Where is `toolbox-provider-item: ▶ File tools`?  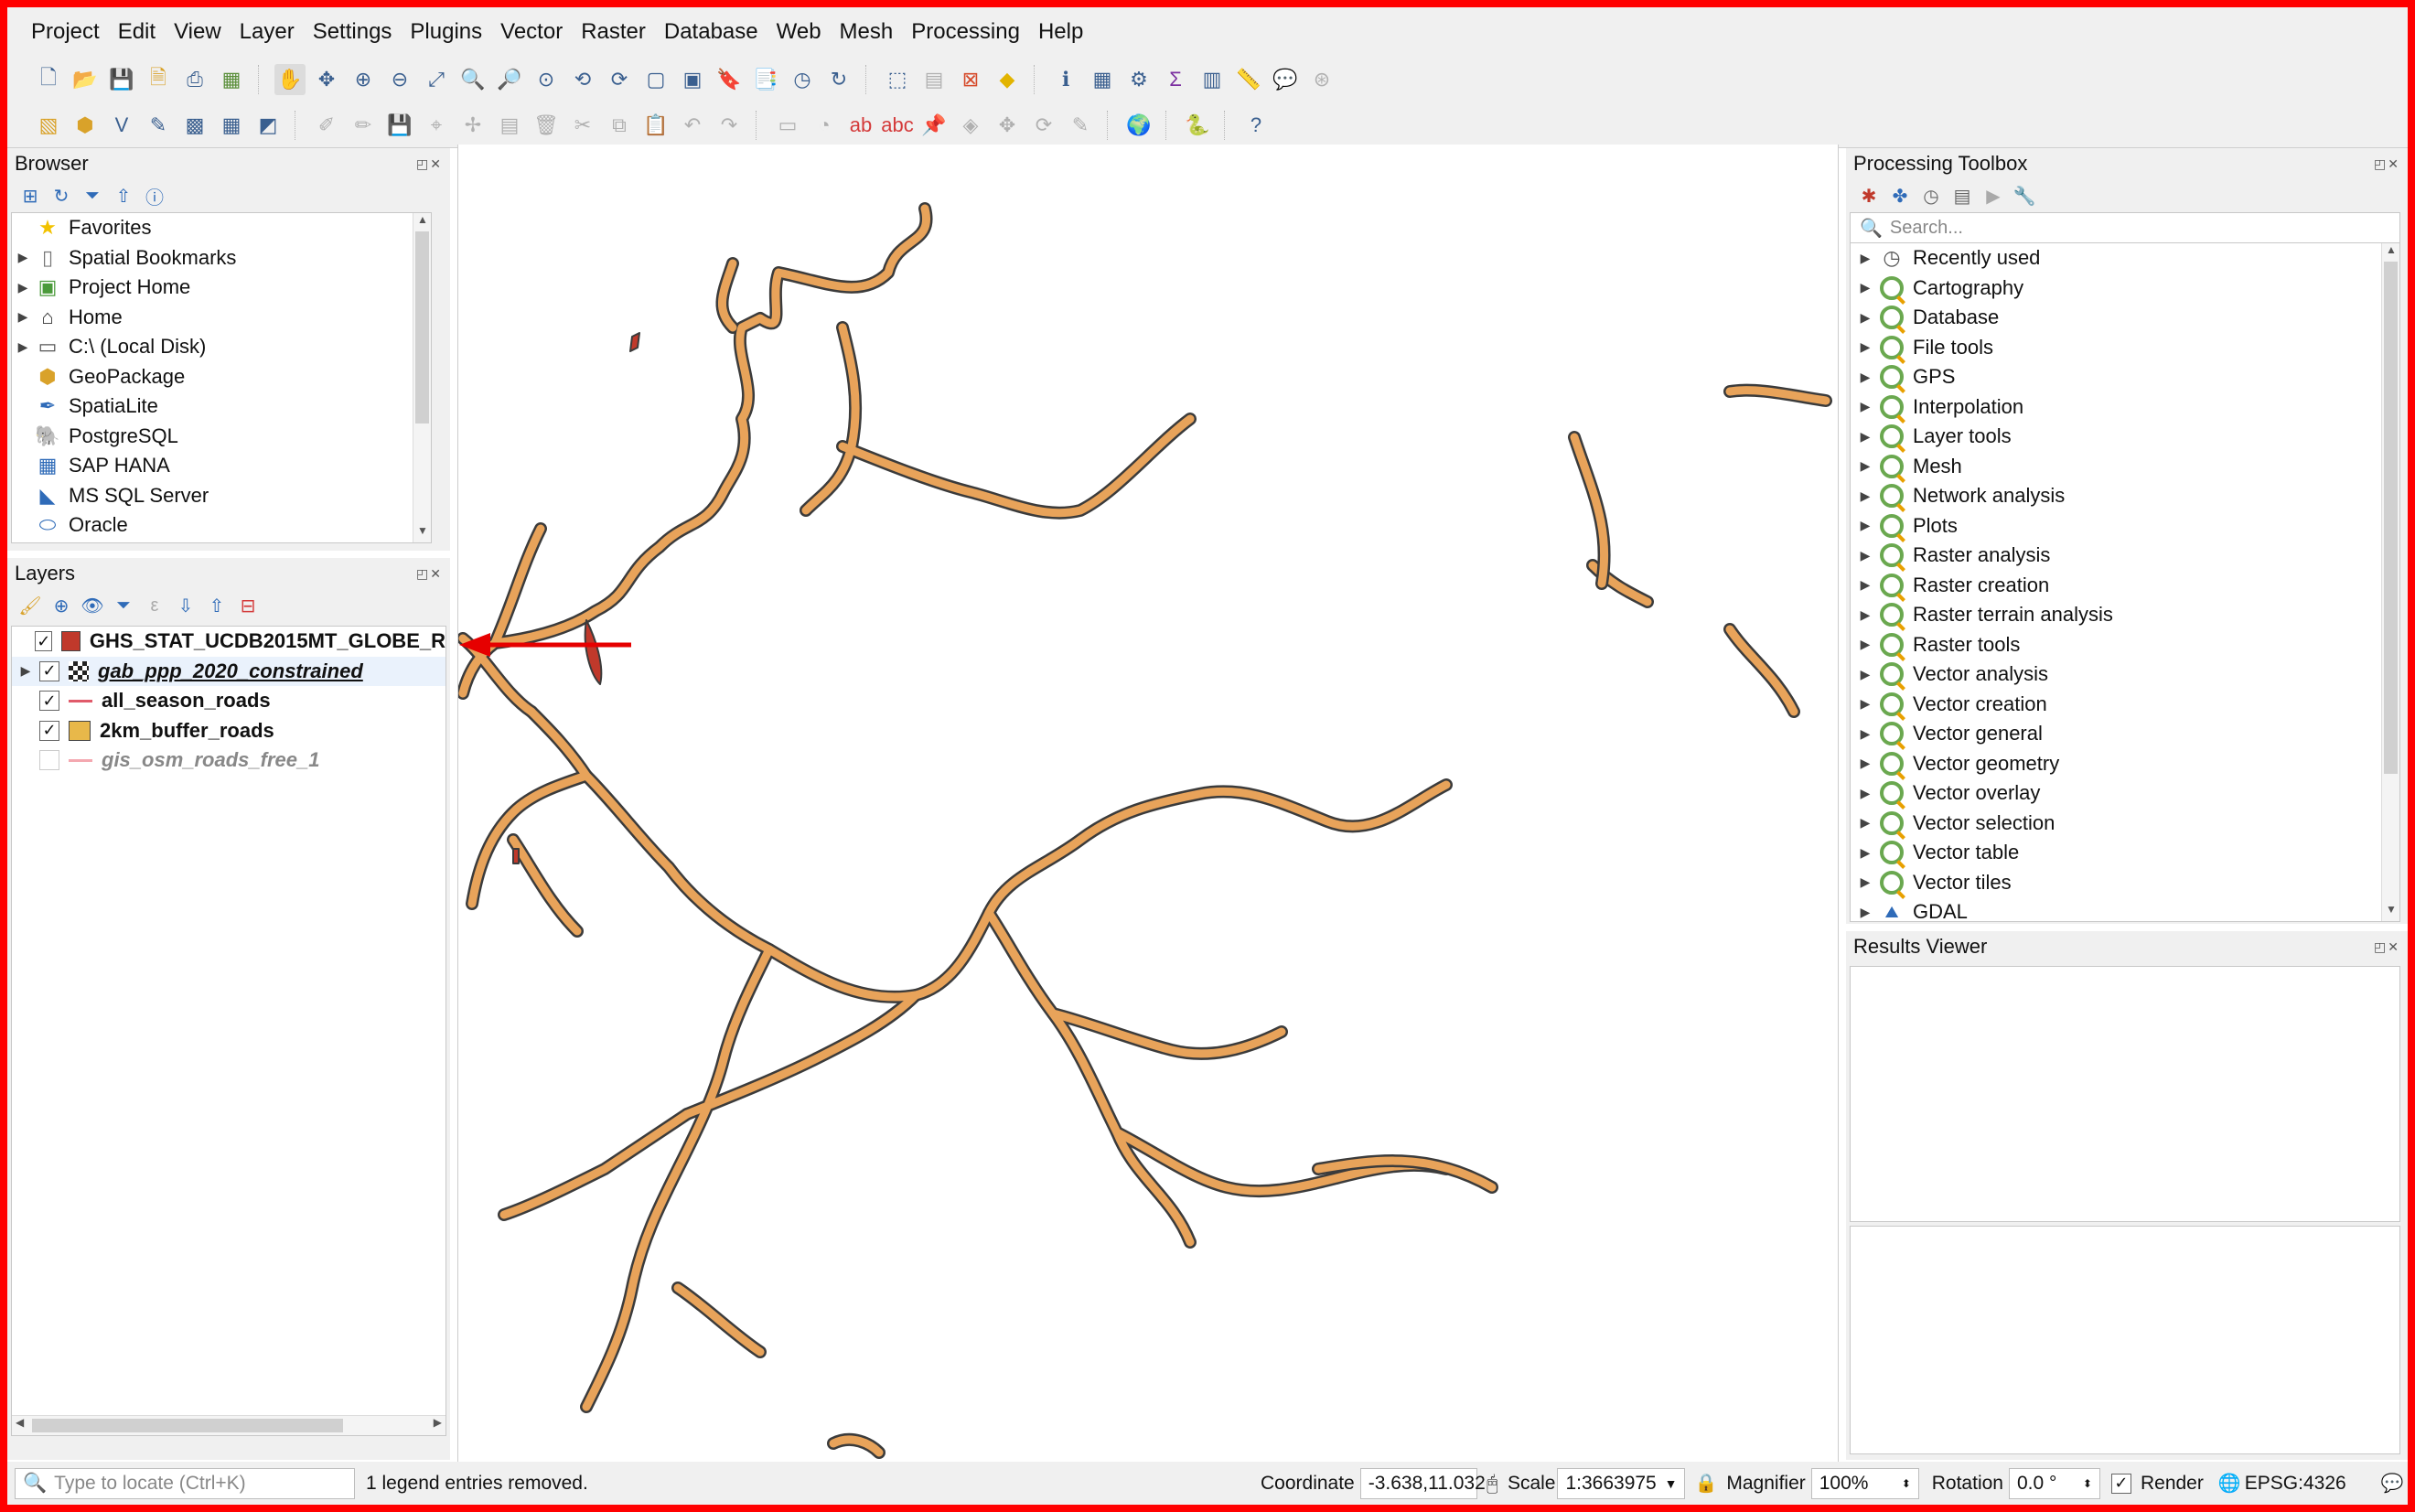
toolbox-provider-item: ▶ File tools is located at coordinates (2125, 348).